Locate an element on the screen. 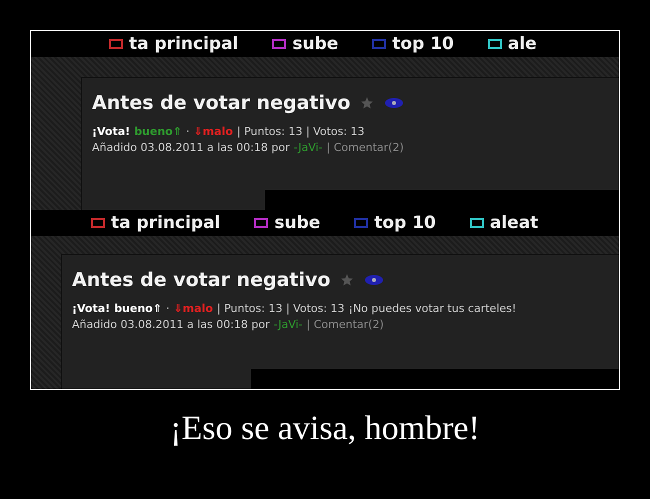 This screenshot has width=650, height=499. notice-text: ¡No puedes votar tus carteles! is located at coordinates (432, 309).